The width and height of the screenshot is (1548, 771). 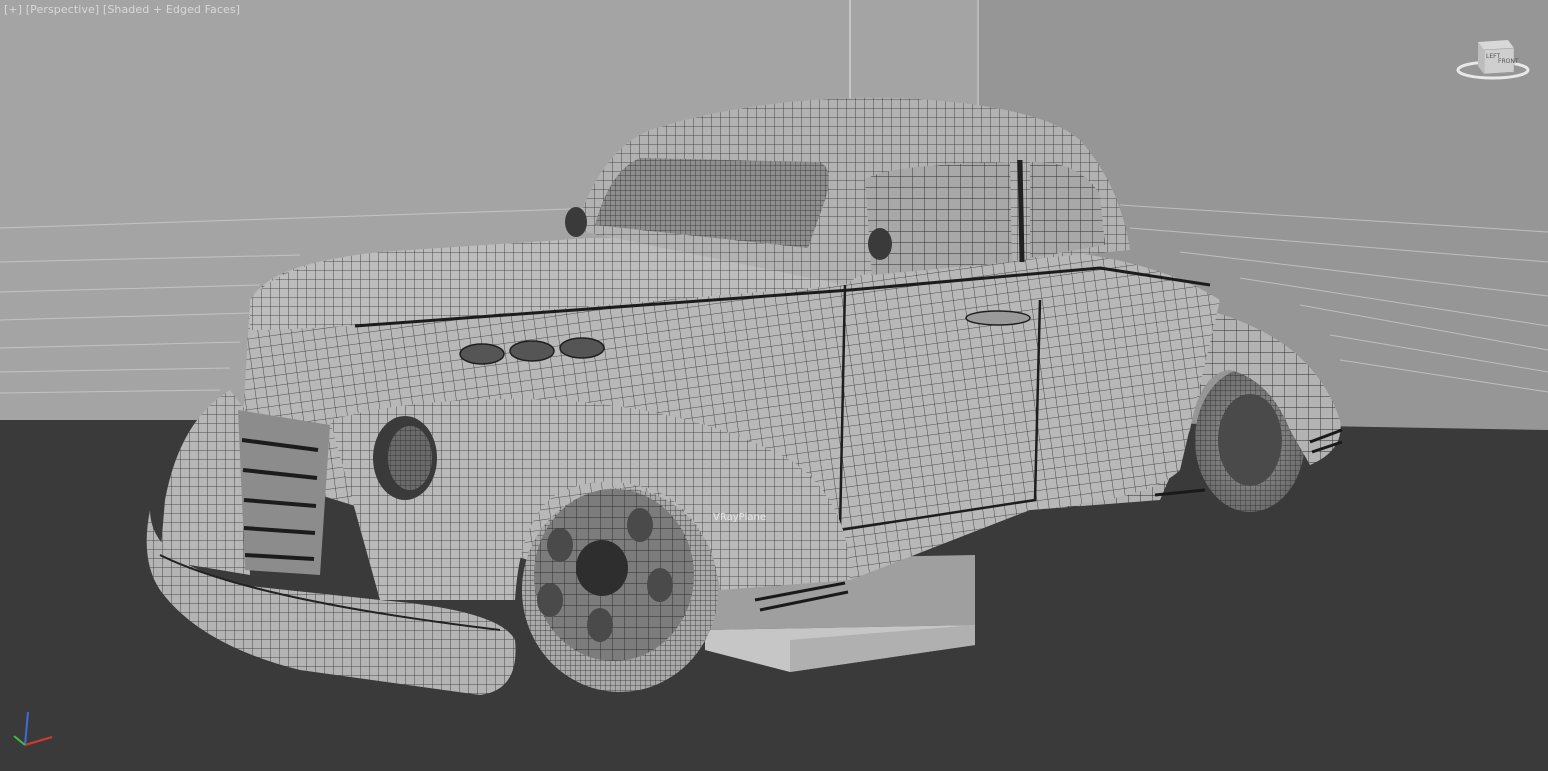 What do you see at coordinates (171, 9) in the screenshot?
I see `viewport-menu-shading: [Shaded + Edged Faces]` at bounding box center [171, 9].